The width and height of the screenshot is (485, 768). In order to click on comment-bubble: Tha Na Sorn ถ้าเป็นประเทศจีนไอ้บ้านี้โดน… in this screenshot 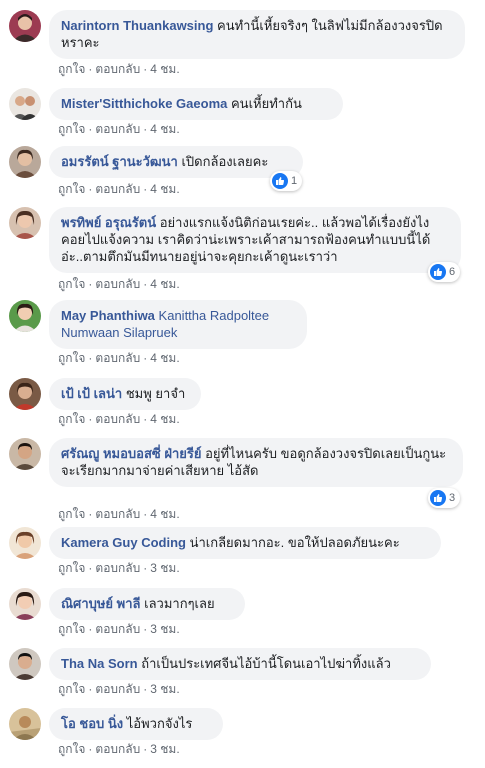, I will do `click(240, 664)`.